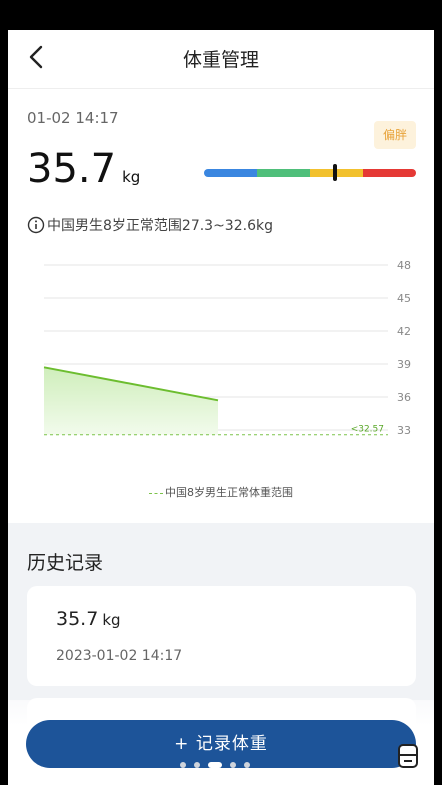 Image resolution: width=442 pixels, height=785 pixels. What do you see at coordinates (131, 177) in the screenshot?
I see `weight-unit: kg` at bounding box center [131, 177].